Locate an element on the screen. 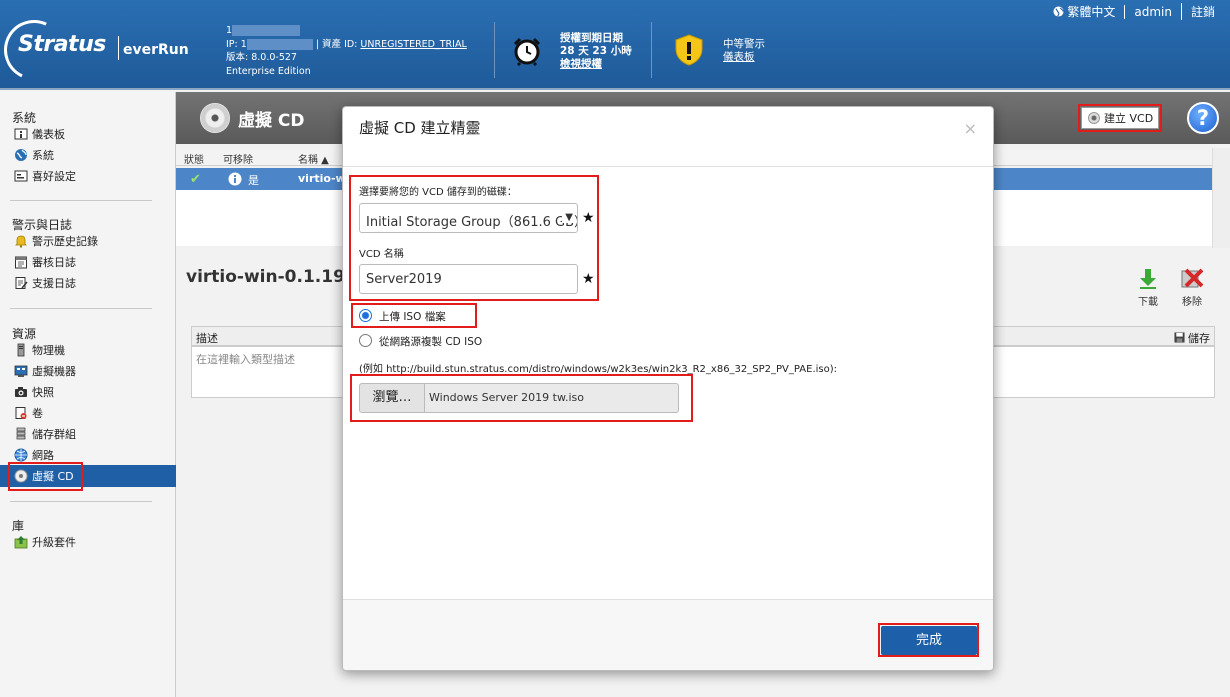  remove-server-icon is located at coordinates (1192, 278).